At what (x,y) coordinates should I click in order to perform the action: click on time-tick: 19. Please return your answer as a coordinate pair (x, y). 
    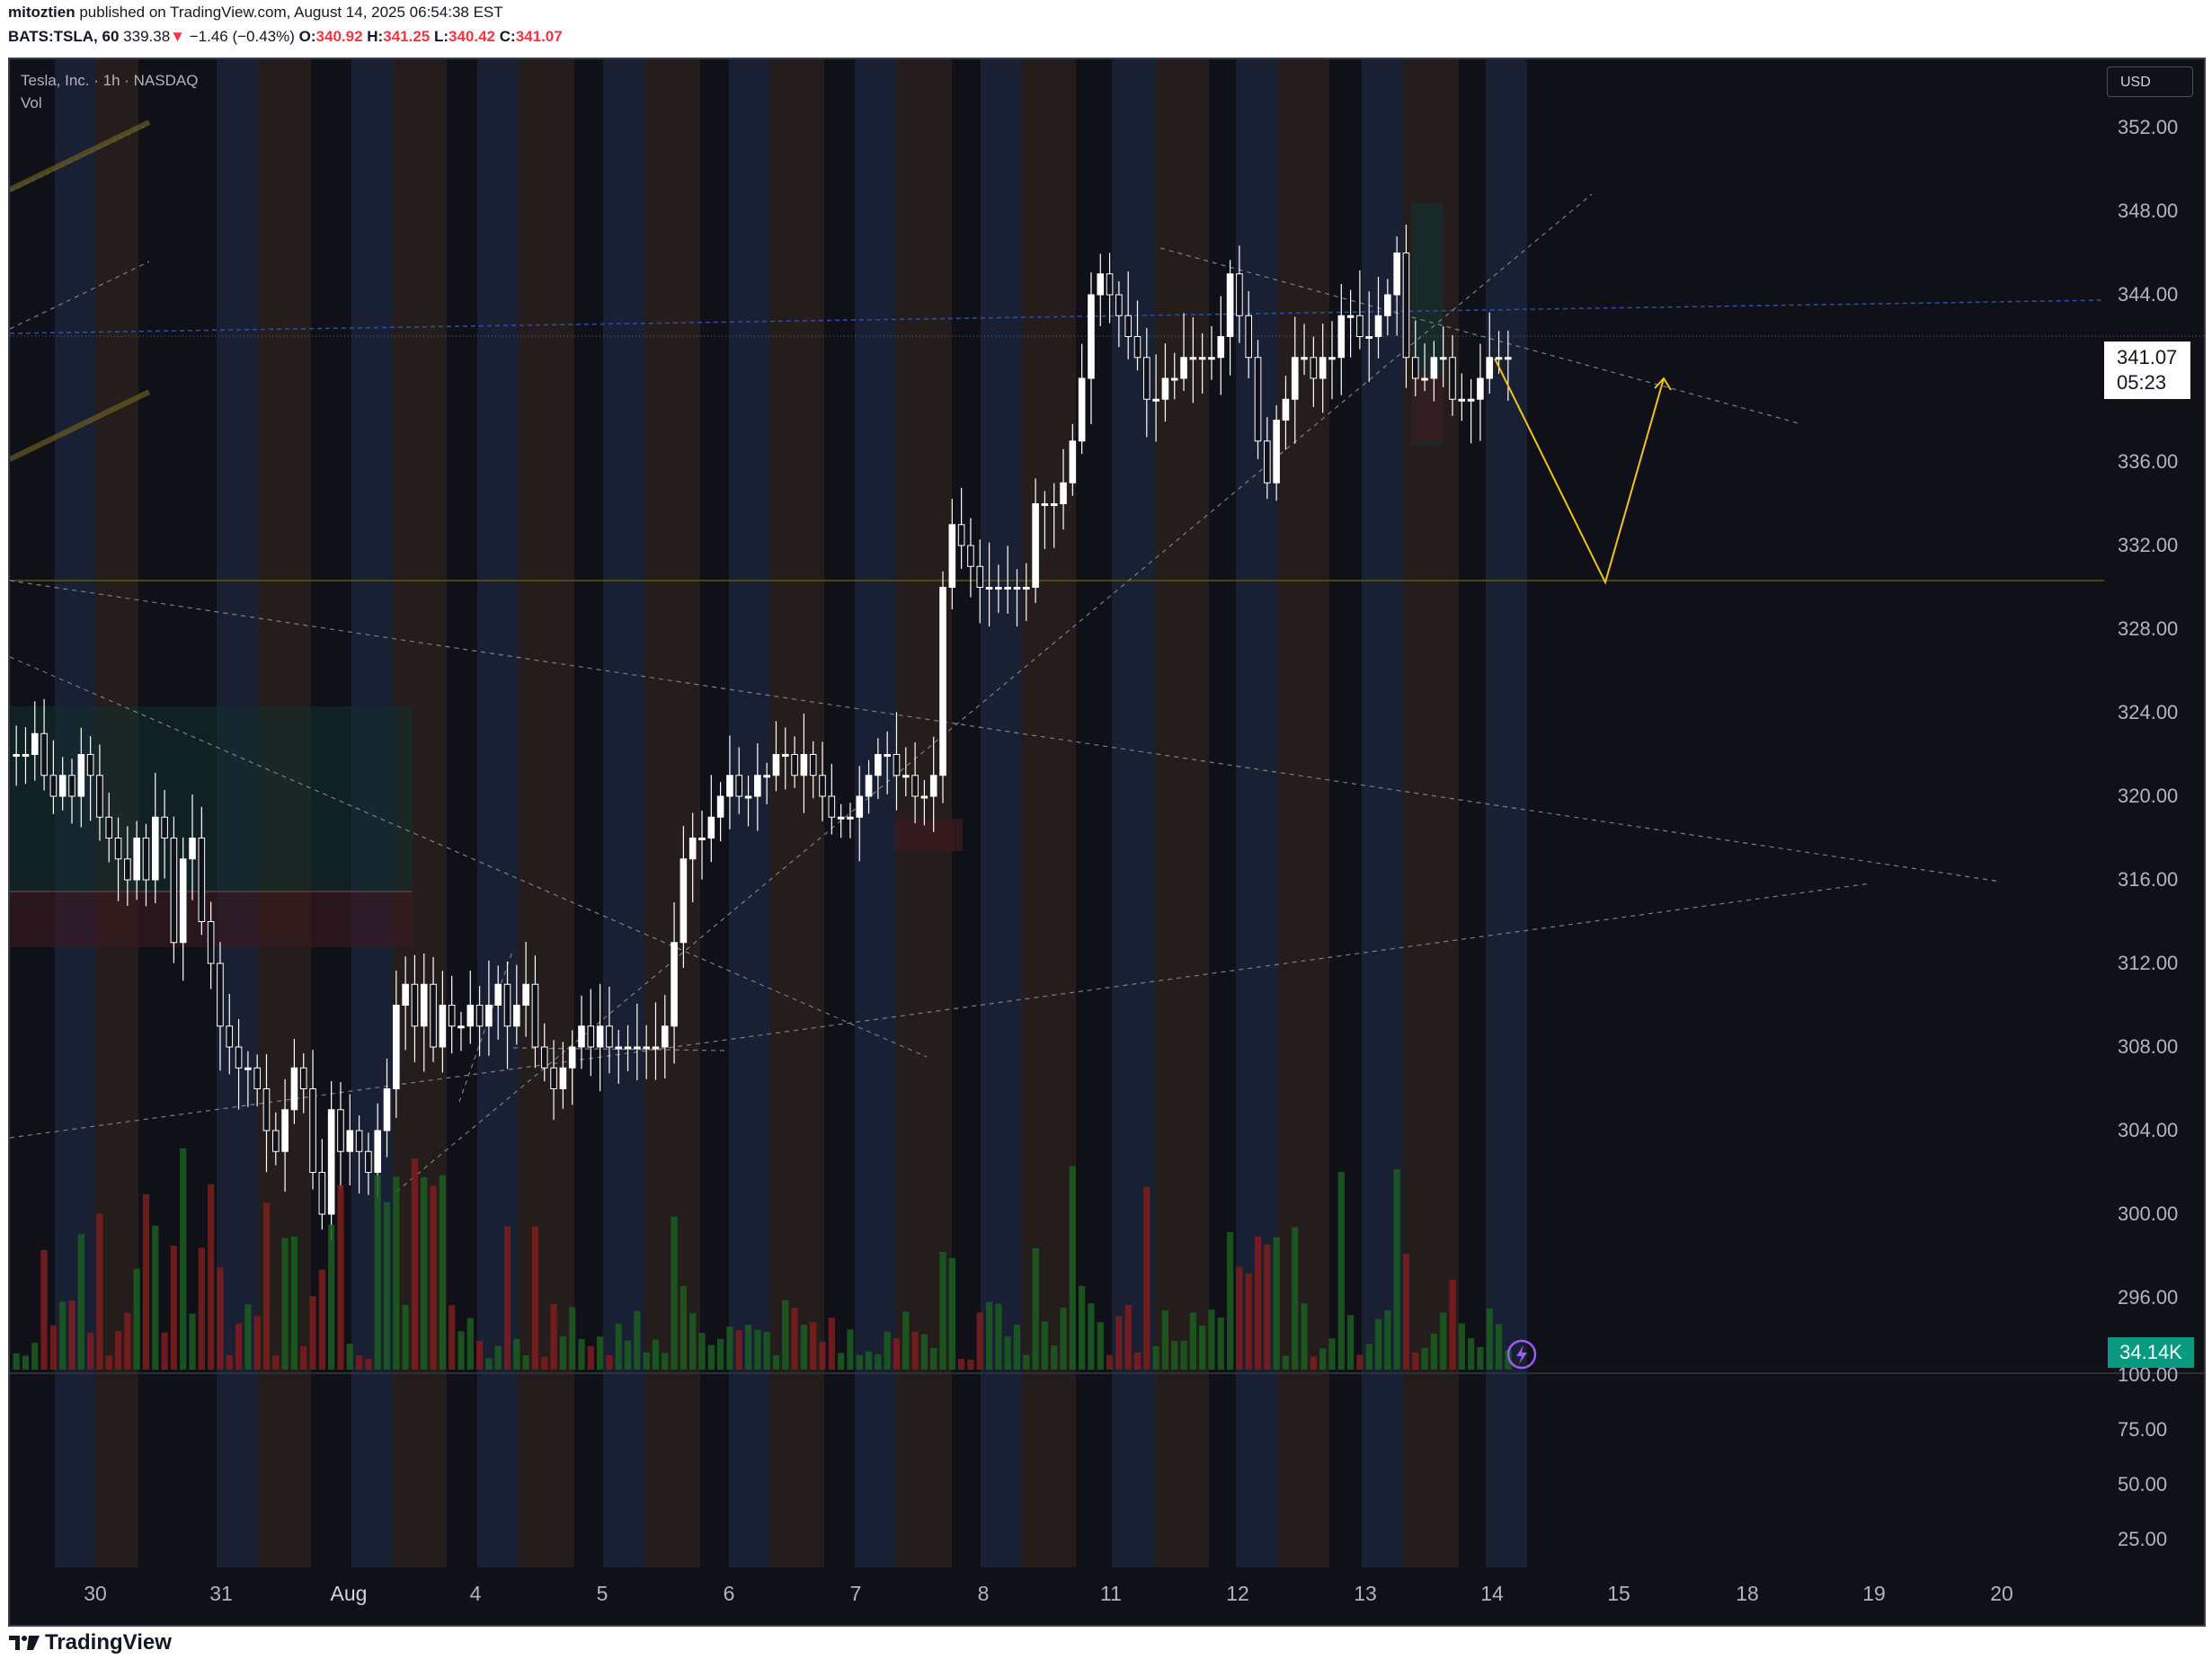
    Looking at the image, I should click on (1874, 1593).